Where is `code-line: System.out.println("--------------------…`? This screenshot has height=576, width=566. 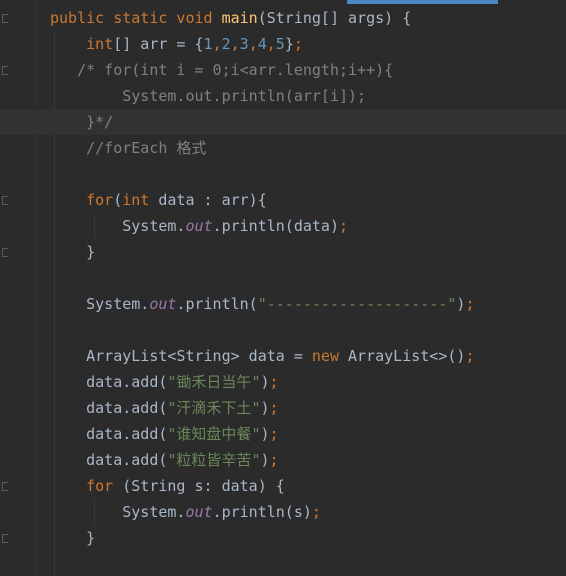
code-line: System.out.println("--------------------… is located at coordinates (308, 304).